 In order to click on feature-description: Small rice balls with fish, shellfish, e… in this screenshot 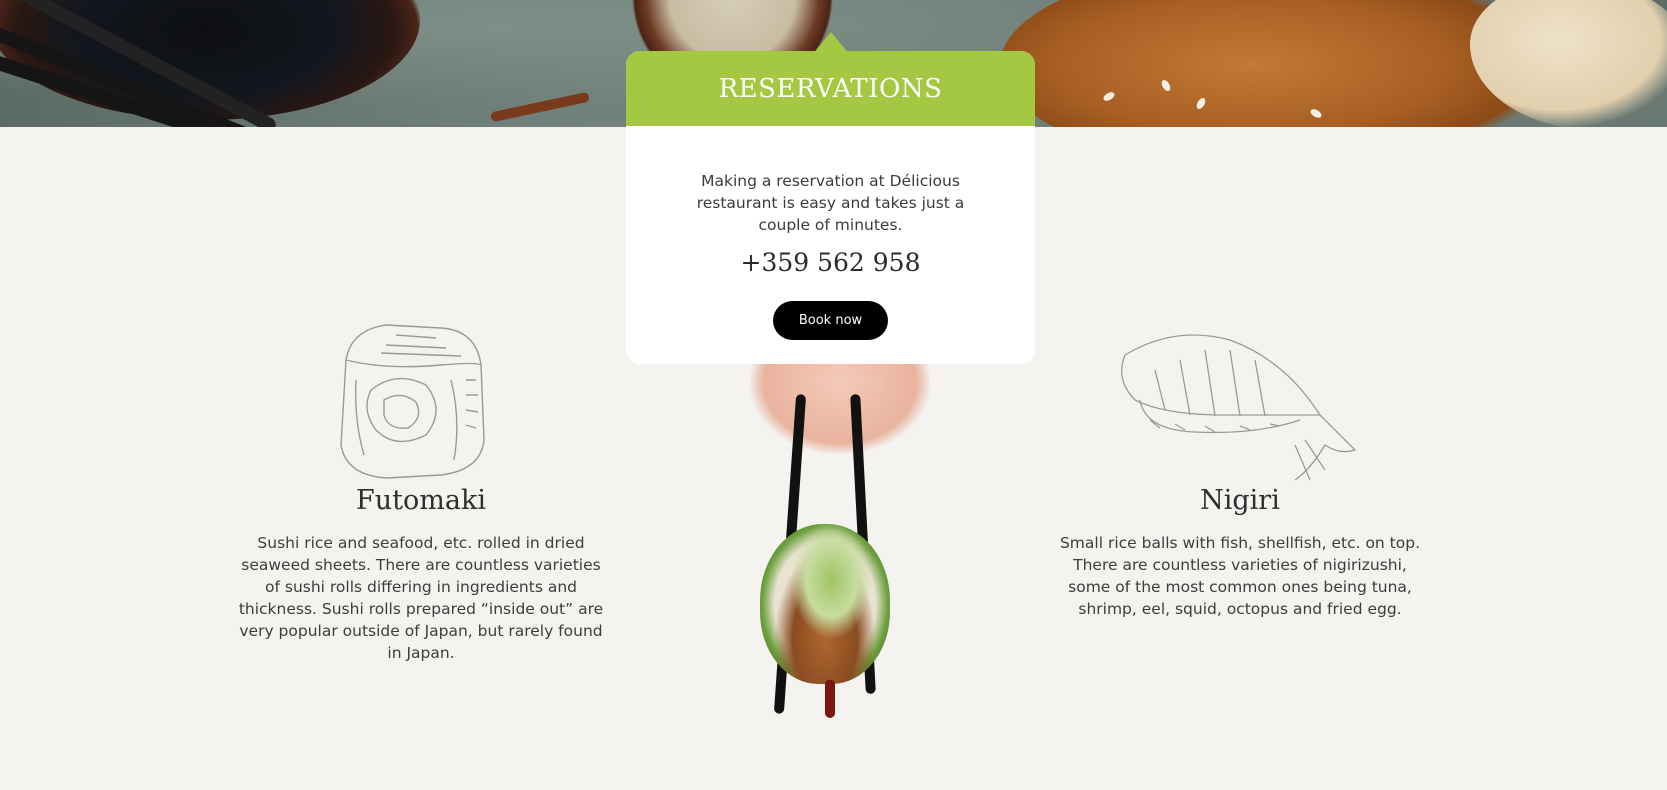, I will do `click(1240, 576)`.